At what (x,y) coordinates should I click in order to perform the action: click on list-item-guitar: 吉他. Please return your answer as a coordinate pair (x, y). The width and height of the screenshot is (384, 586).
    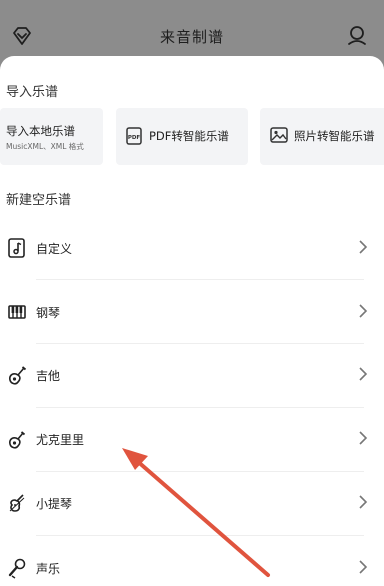
    Looking at the image, I should click on (192, 375).